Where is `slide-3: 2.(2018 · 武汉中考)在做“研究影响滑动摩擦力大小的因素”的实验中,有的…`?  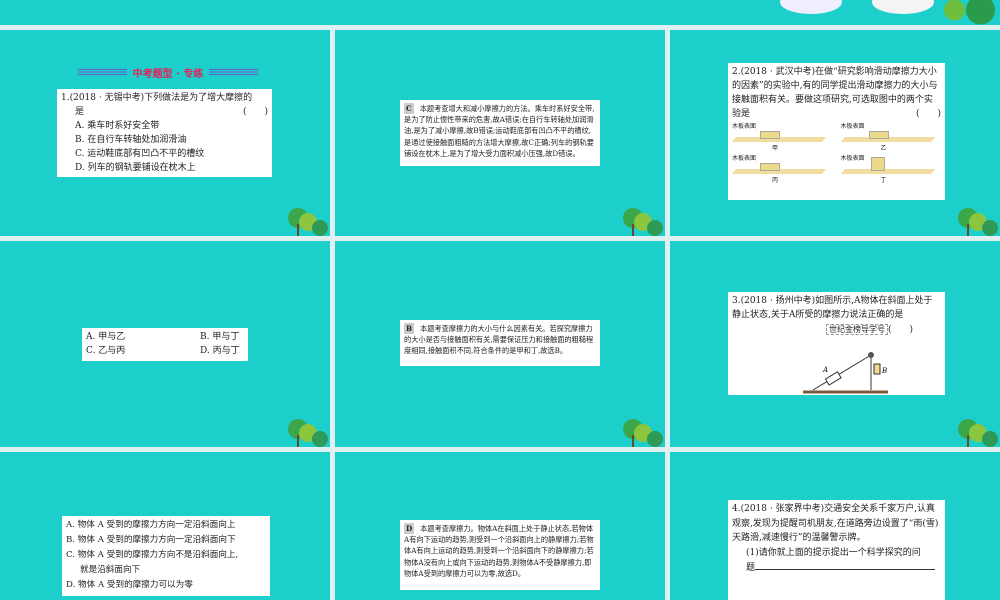 slide-3: 2.(2018 · 武汉中考)在做“研究影响滑动摩擦力大小的因素”的实验中,有的… is located at coordinates (835, 133).